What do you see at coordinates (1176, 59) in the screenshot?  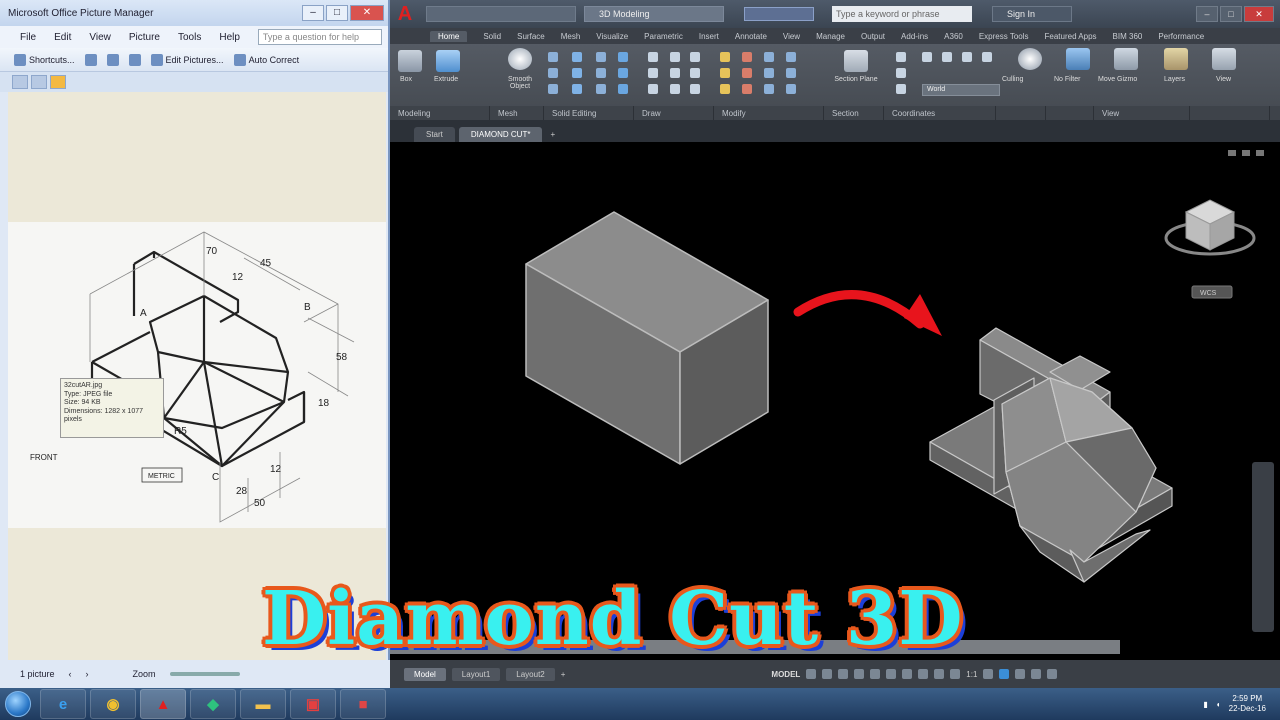 I see `layers-button` at bounding box center [1176, 59].